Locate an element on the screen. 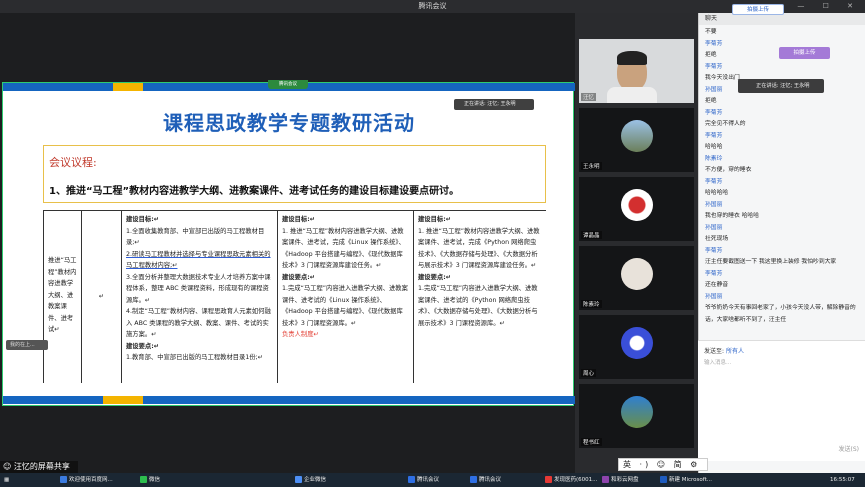 The width and height of the screenshot is (865, 487). send-to-row: 发送至: 所有人 is located at coordinates (724, 350).